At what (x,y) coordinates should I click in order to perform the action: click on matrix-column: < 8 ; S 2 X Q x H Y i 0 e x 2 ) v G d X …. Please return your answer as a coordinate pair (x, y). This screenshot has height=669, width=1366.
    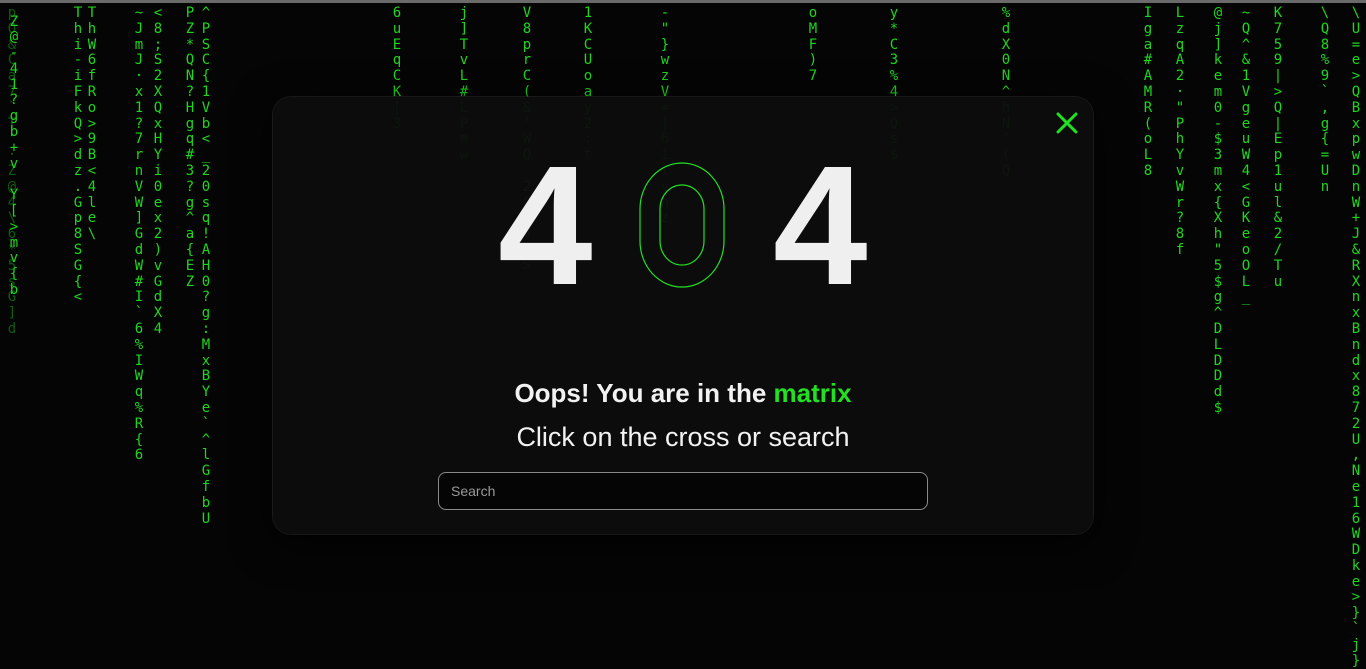
    Looking at the image, I should click on (158, 171).